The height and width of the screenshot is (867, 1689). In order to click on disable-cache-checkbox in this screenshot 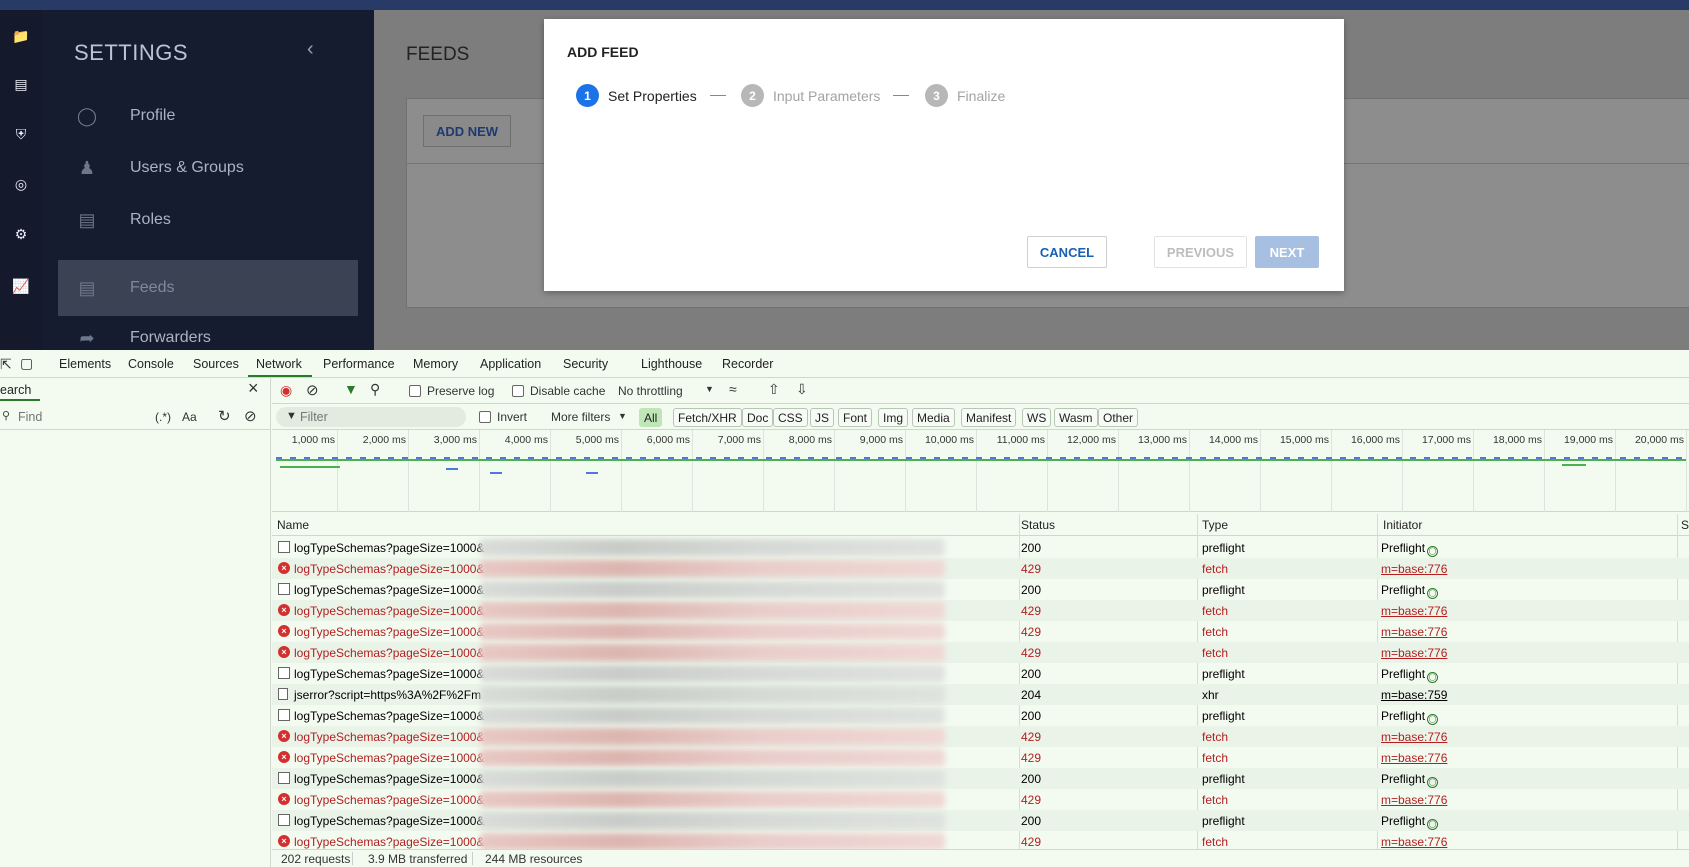, I will do `click(518, 391)`.